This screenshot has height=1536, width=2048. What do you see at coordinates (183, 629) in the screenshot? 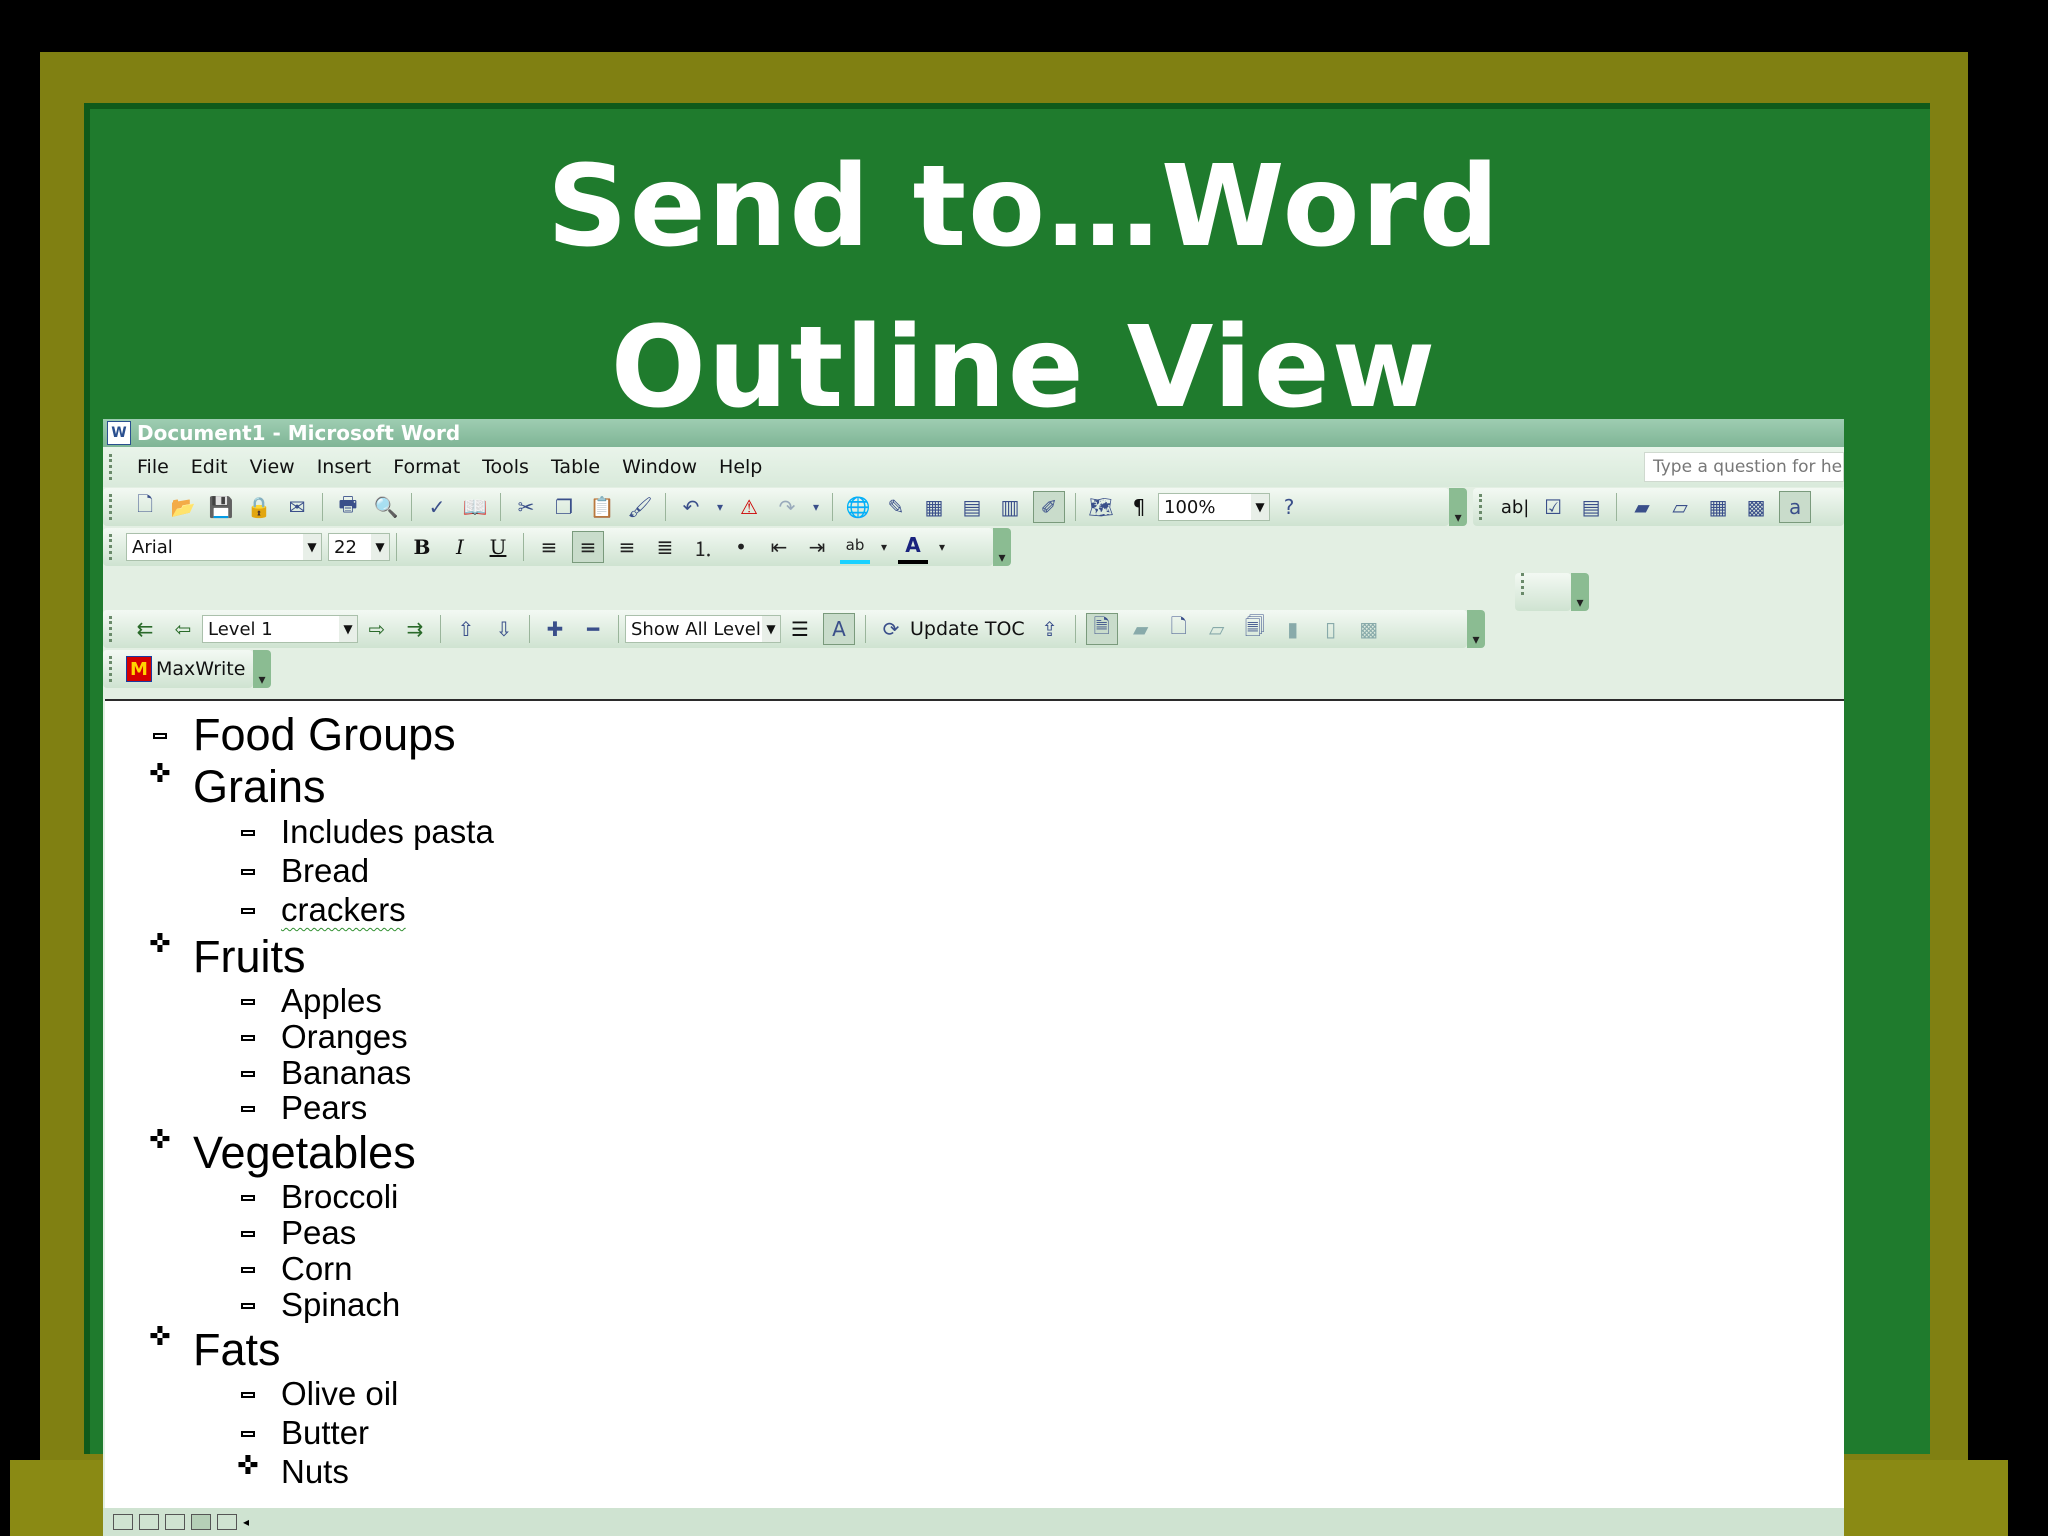
I see `promote-icon: ⇦` at bounding box center [183, 629].